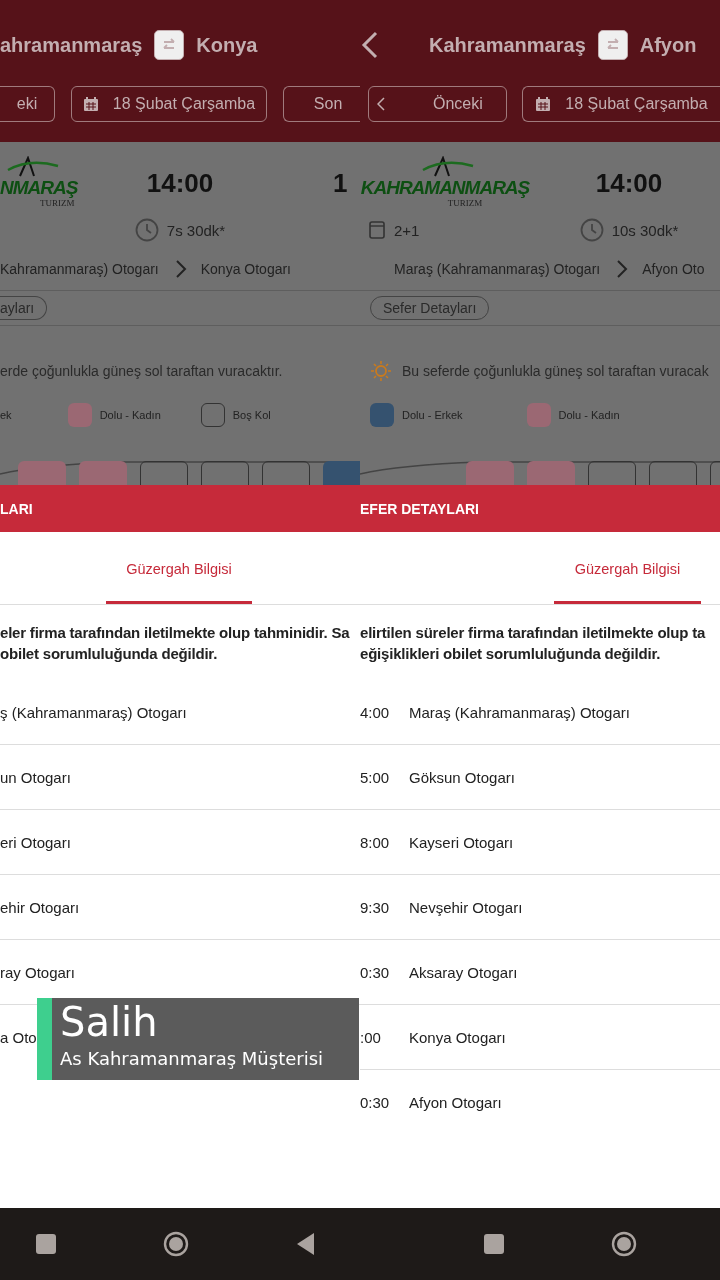  Describe the element at coordinates (462, 777) in the screenshot. I see `stop-name: Göksun Otogarı` at that location.